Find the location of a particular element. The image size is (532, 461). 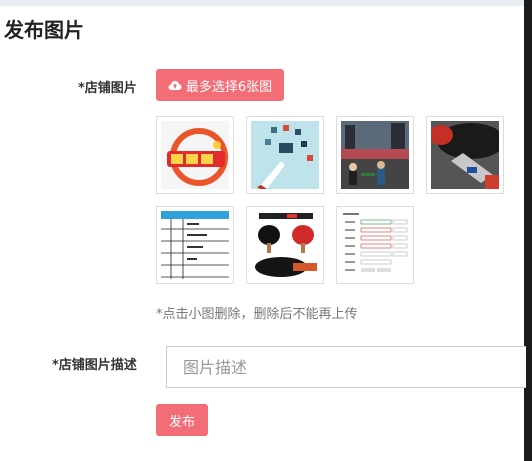

thumb-table-tennis-crowd is located at coordinates (375, 155).